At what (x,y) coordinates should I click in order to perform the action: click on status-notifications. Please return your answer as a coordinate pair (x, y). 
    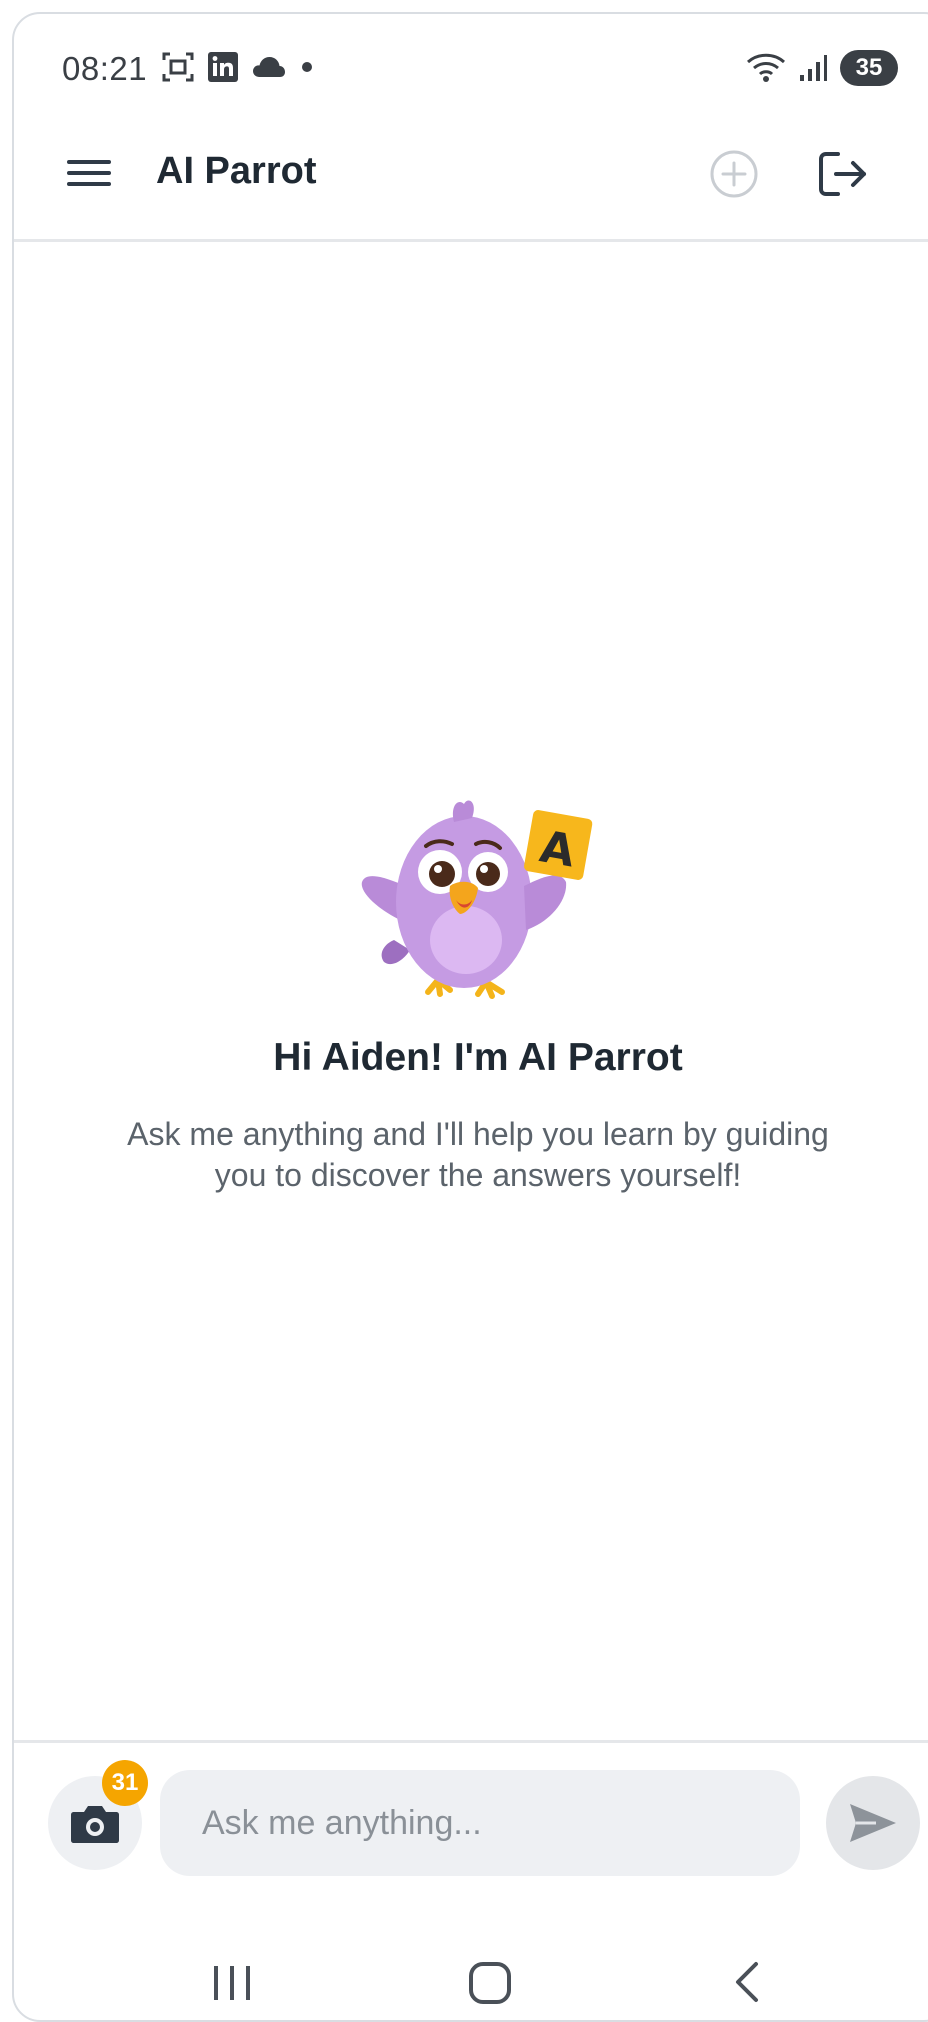
    Looking at the image, I should click on (238, 67).